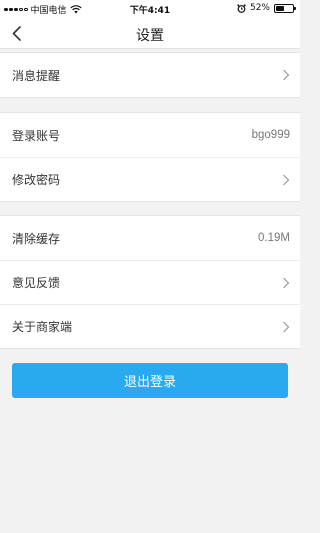 This screenshot has height=533, width=320. Describe the element at coordinates (150, 238) in the screenshot. I see `setting-row-clear-cache: 清除缓存 0.19M` at that location.